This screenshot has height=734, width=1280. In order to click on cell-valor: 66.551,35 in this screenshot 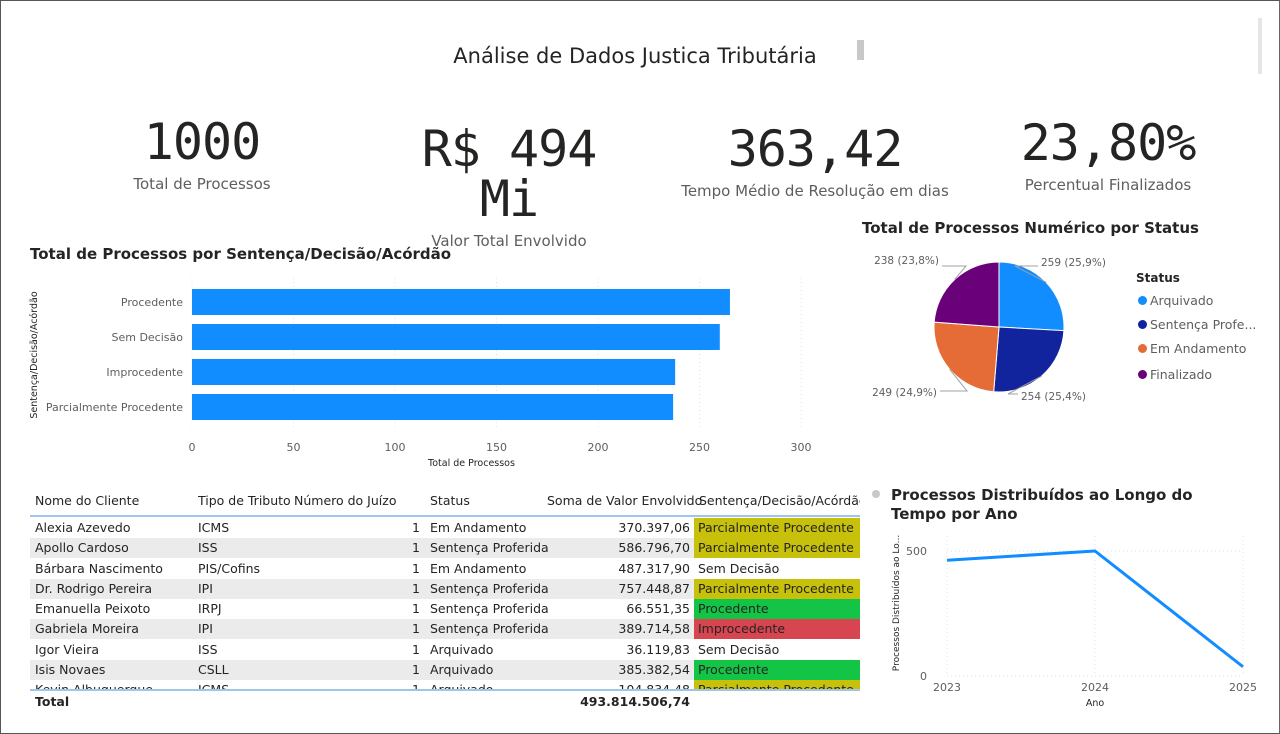, I will do `click(658, 608)`.